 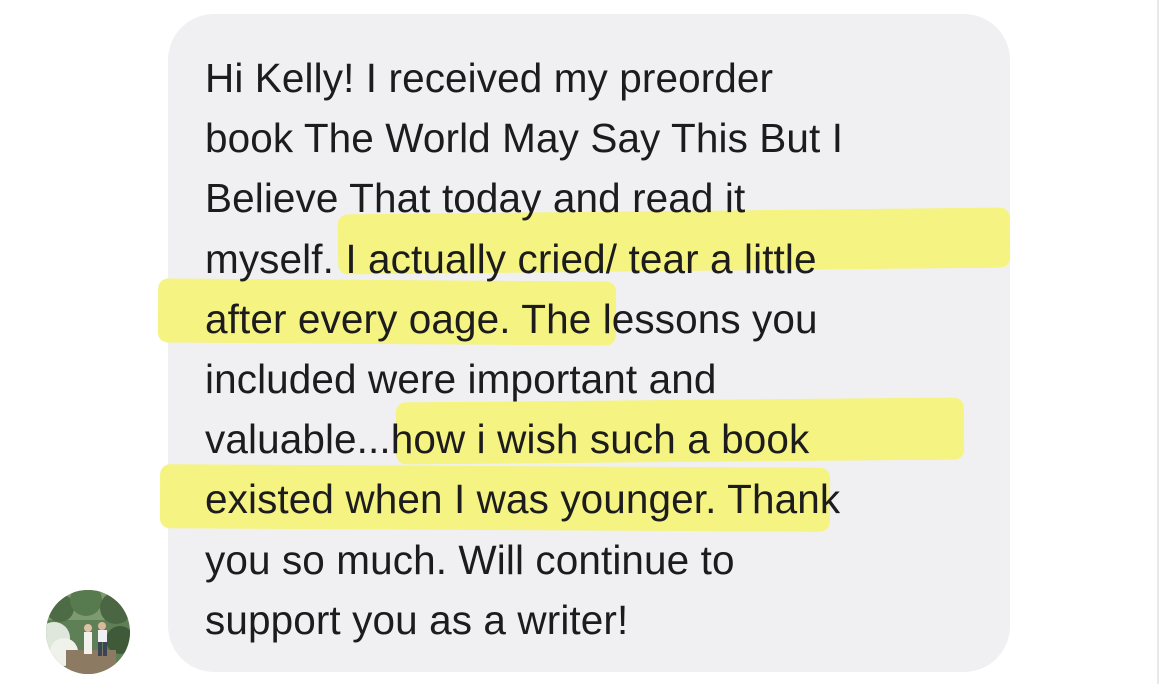 I want to click on sender-avatar, so click(x=88, y=632).